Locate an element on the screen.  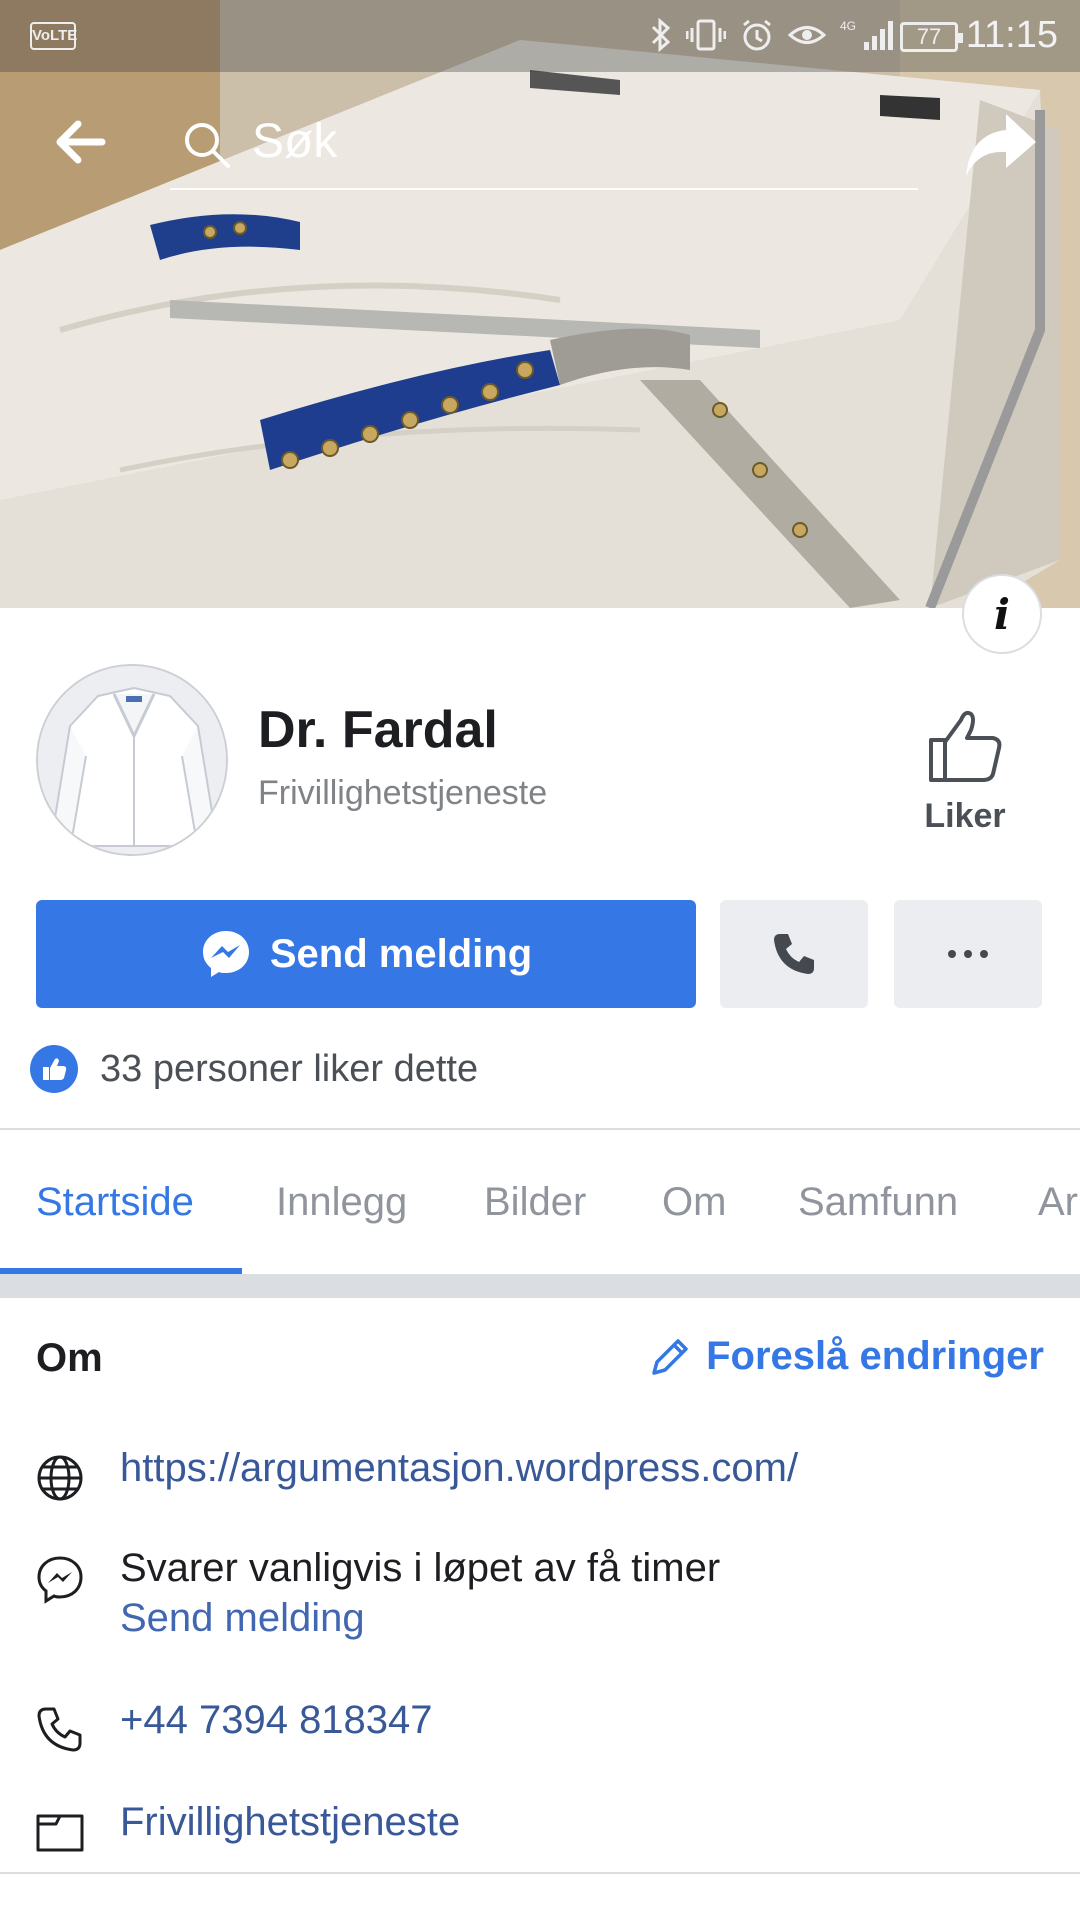
clock: 11:15 is located at coordinates (1011, 35).